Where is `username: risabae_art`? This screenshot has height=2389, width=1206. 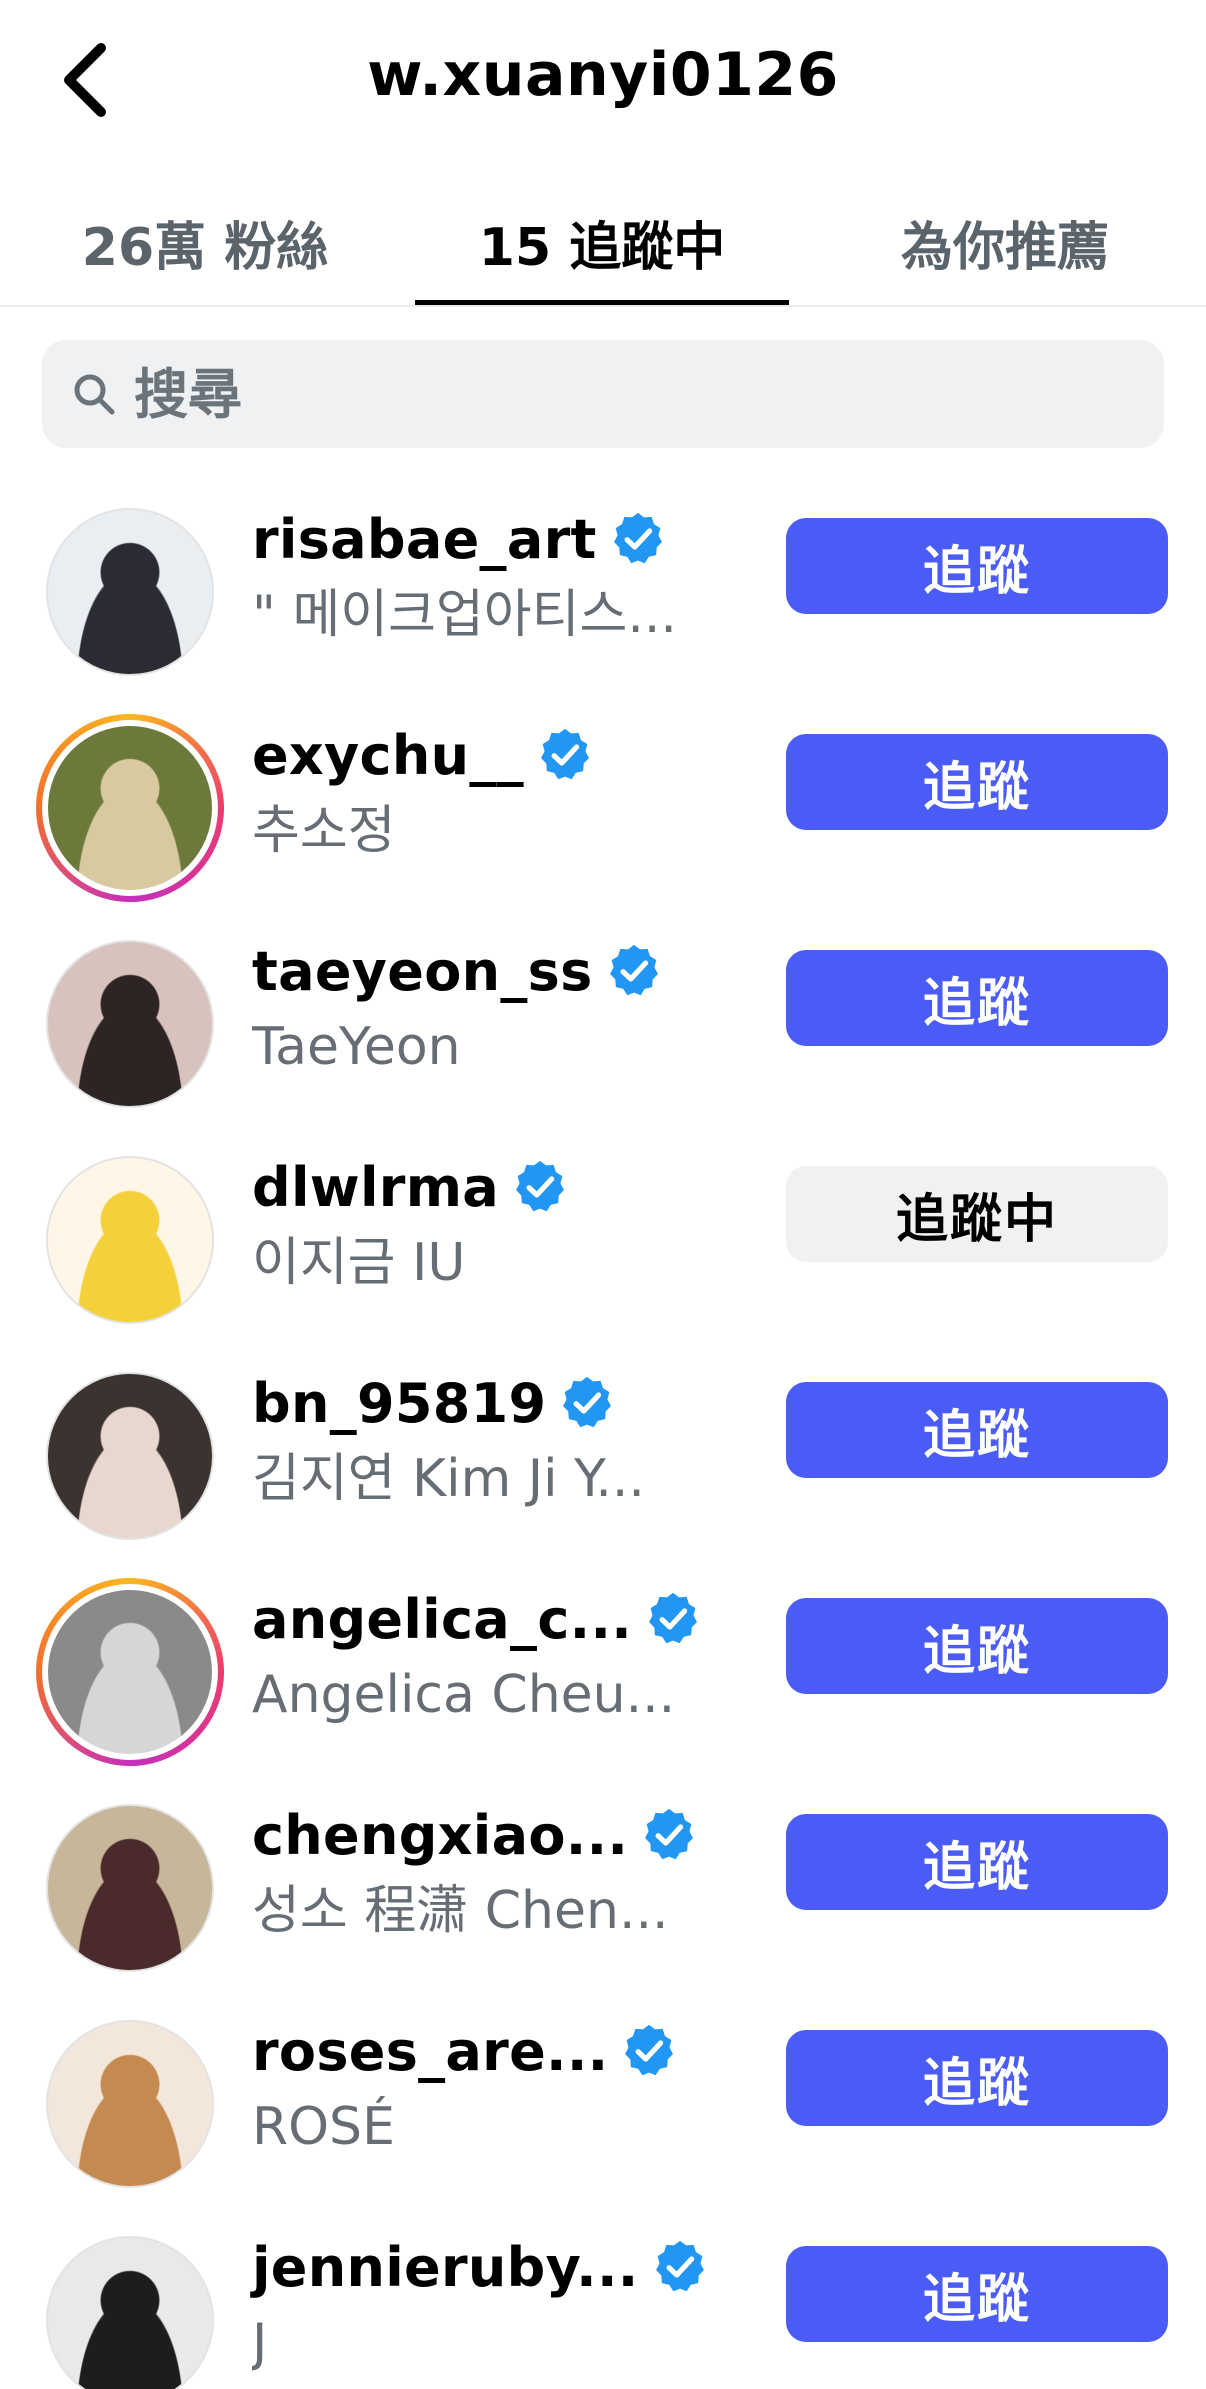
username: risabae_art is located at coordinates (424, 539).